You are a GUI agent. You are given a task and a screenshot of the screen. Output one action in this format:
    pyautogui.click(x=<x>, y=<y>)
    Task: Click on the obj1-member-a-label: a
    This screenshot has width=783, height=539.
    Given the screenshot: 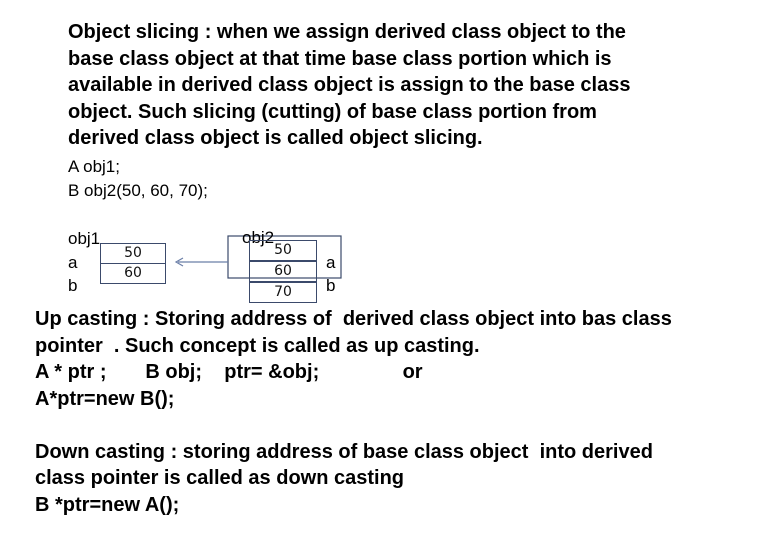 What is the action you would take?
    pyautogui.click(x=73, y=262)
    